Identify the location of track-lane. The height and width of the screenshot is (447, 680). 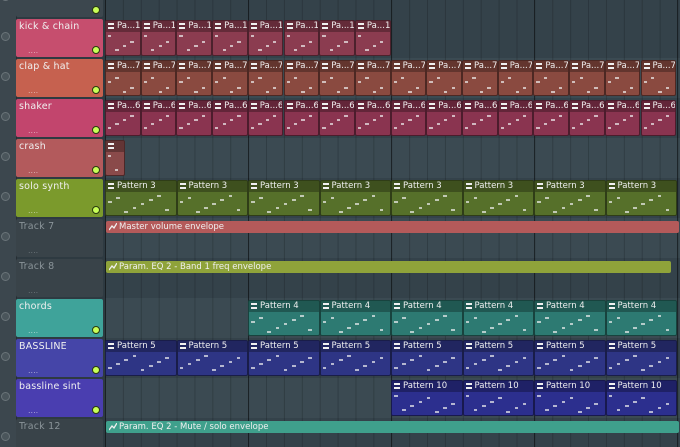
(392, 158).